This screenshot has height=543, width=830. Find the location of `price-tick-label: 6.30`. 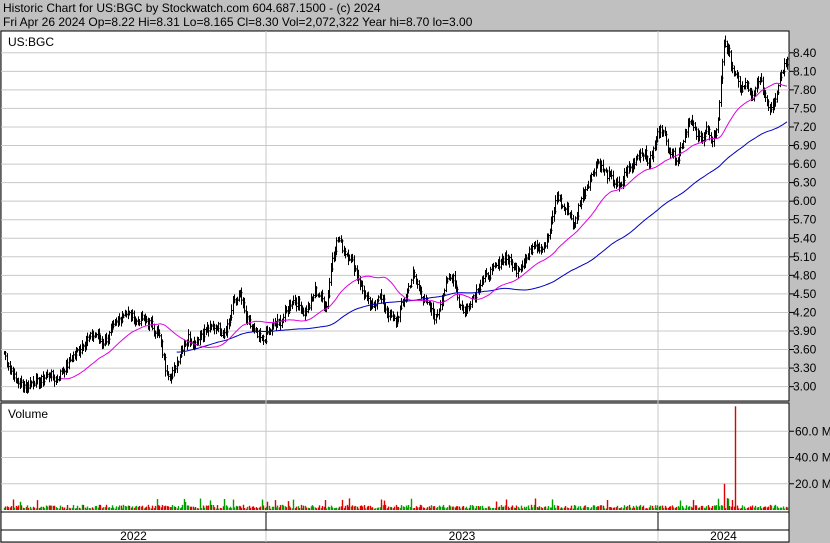

price-tick-label: 6.30 is located at coordinates (805, 183).